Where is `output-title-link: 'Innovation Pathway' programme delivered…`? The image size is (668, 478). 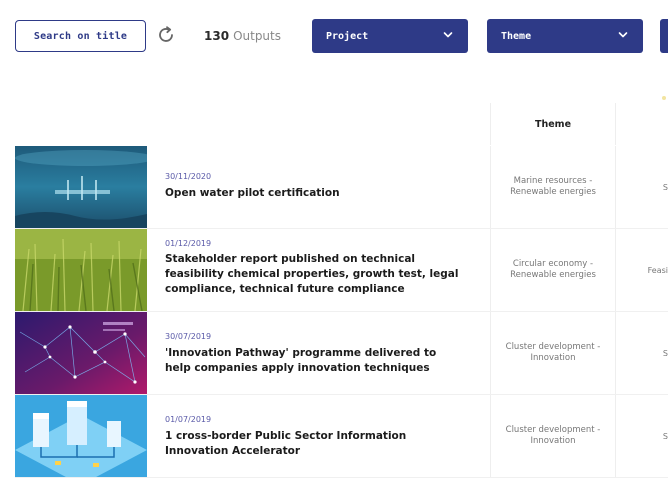
output-title-link: 'Innovation Pathway' programme delivered… is located at coordinates (315, 361).